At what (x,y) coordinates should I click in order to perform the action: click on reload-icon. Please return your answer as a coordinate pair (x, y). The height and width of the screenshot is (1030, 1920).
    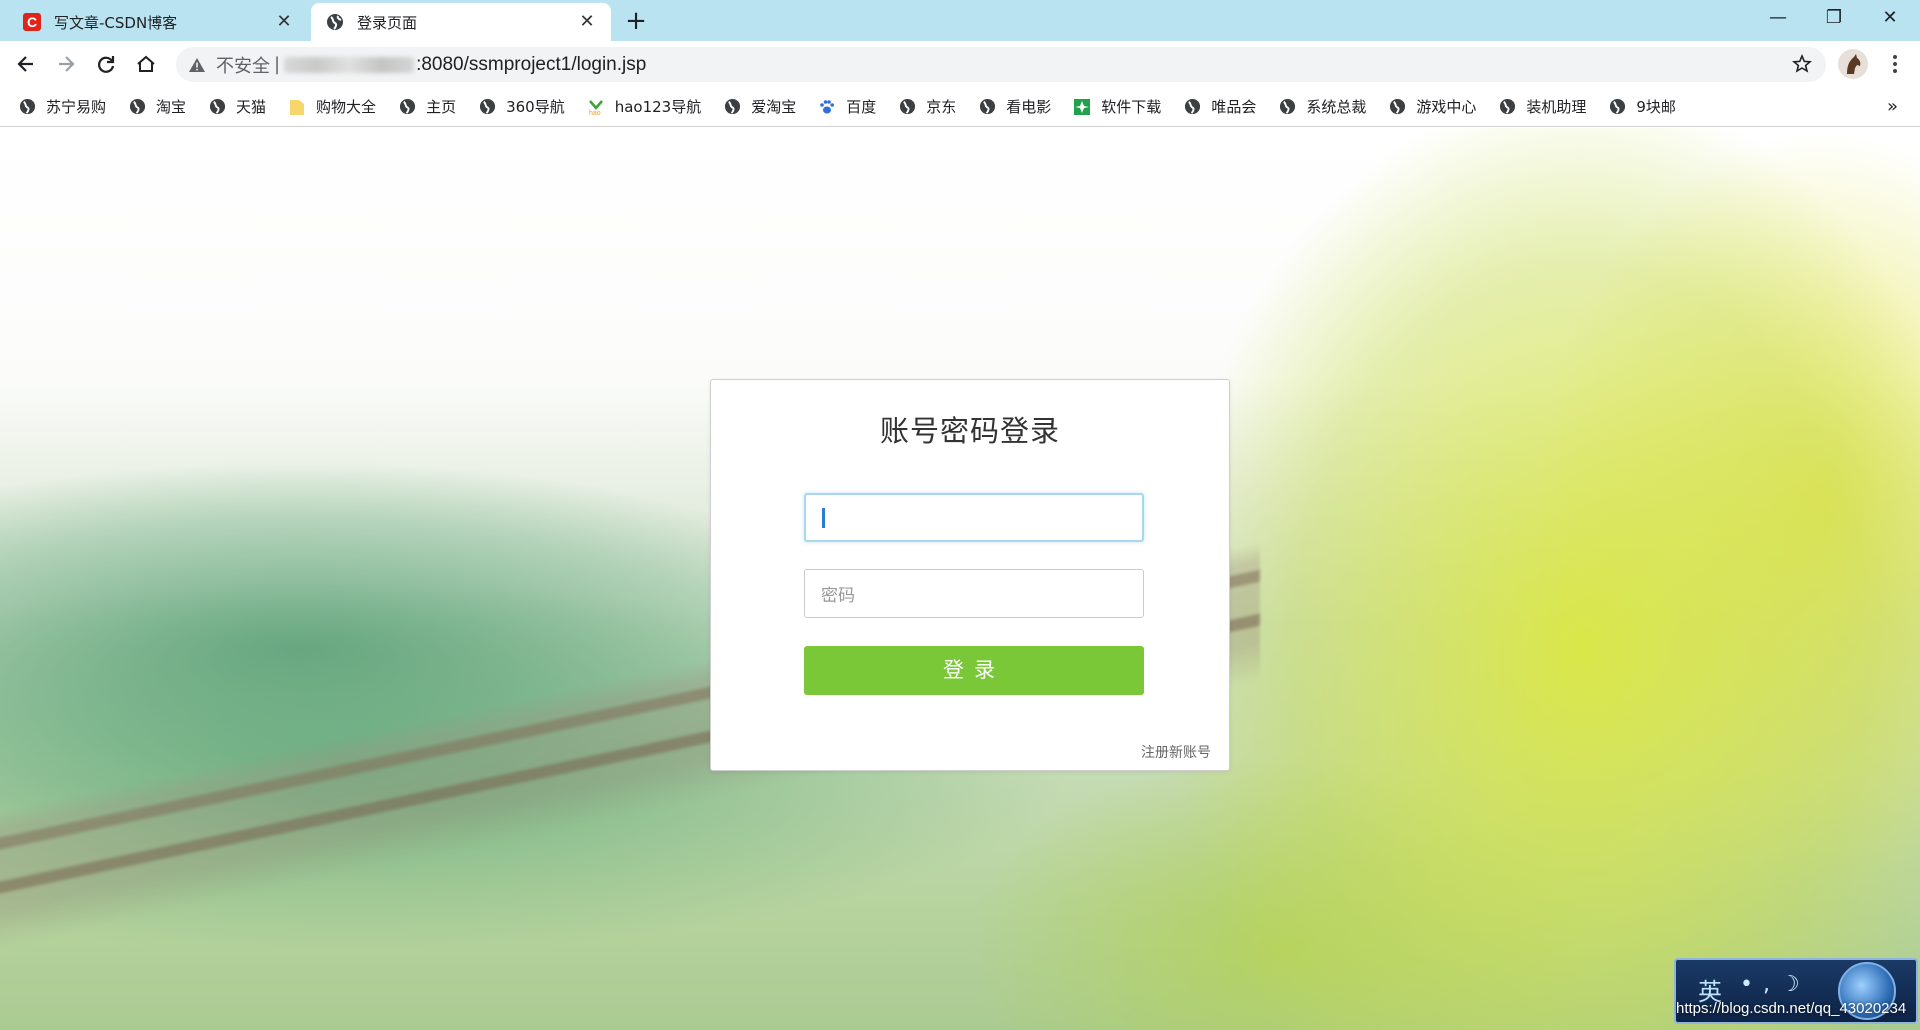
    Looking at the image, I should click on (106, 64).